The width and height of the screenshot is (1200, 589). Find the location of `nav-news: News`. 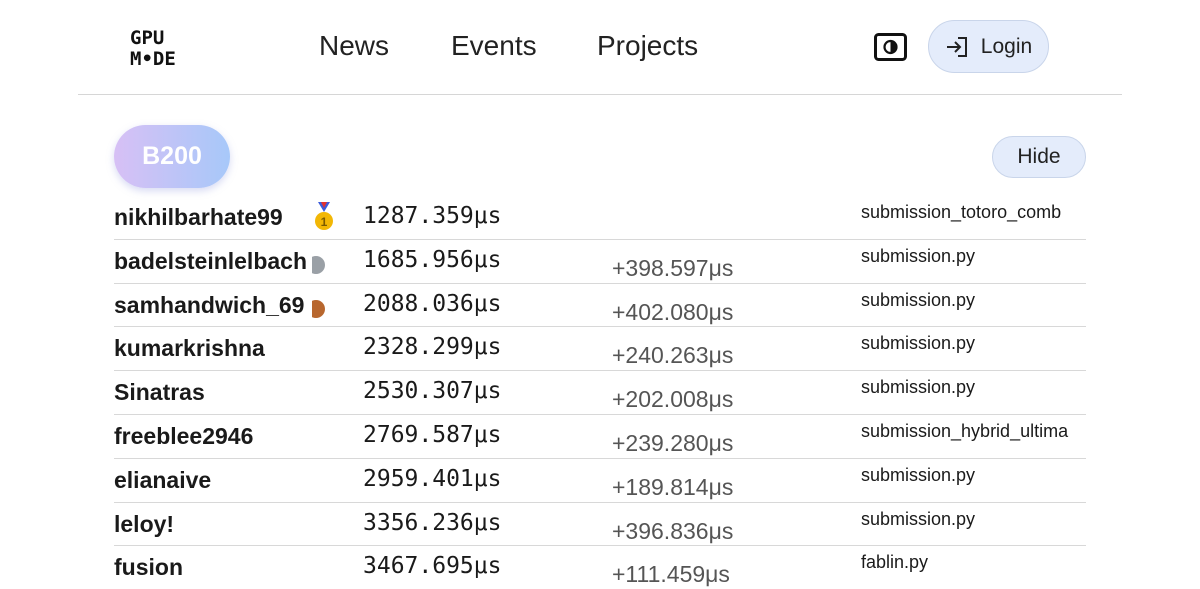

nav-news: News is located at coordinates (354, 46).